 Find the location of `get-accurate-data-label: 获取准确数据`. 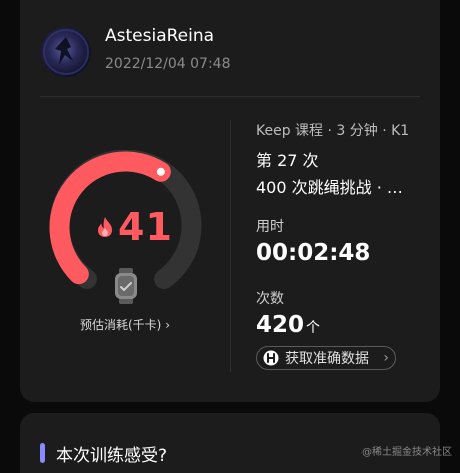

get-accurate-data-label: 获取准确数据 is located at coordinates (327, 359).